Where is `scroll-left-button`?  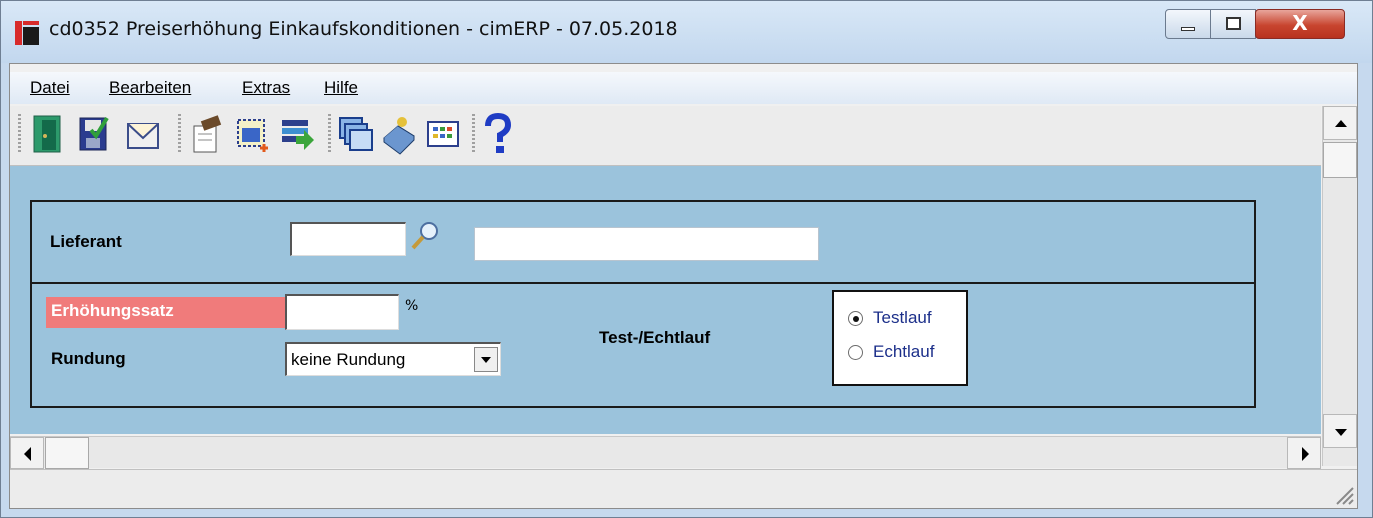 scroll-left-button is located at coordinates (27, 453).